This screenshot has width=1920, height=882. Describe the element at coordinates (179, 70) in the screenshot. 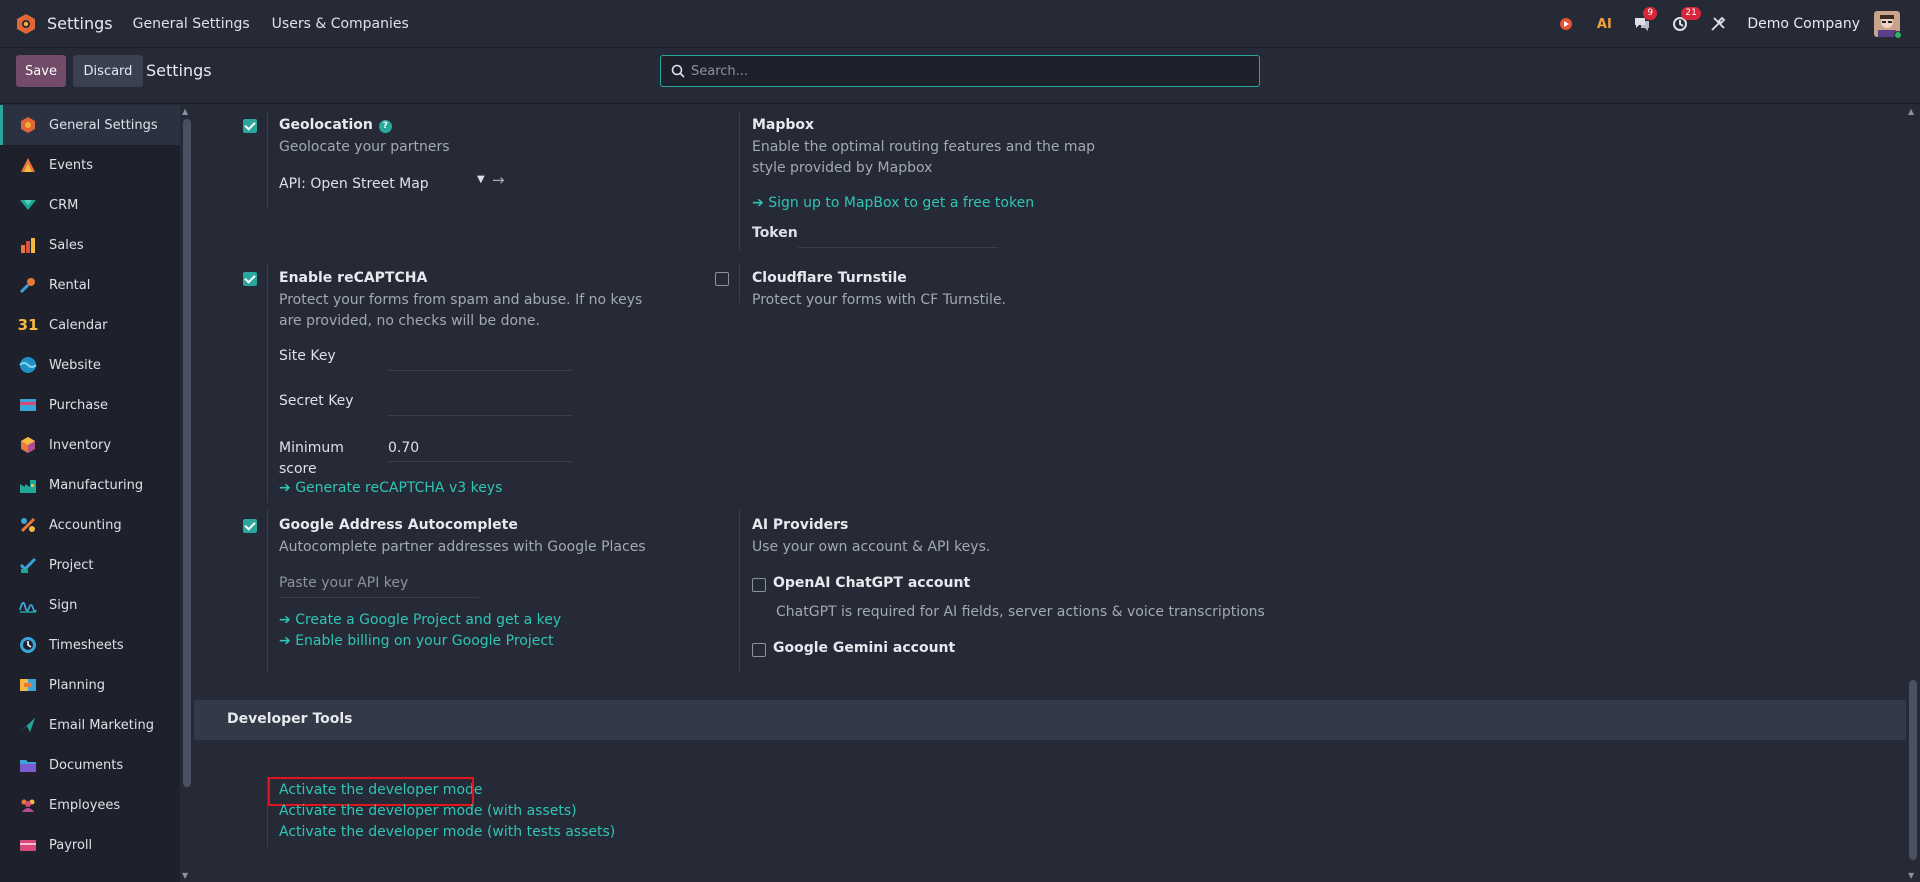

I see `page-title: Settings` at that location.